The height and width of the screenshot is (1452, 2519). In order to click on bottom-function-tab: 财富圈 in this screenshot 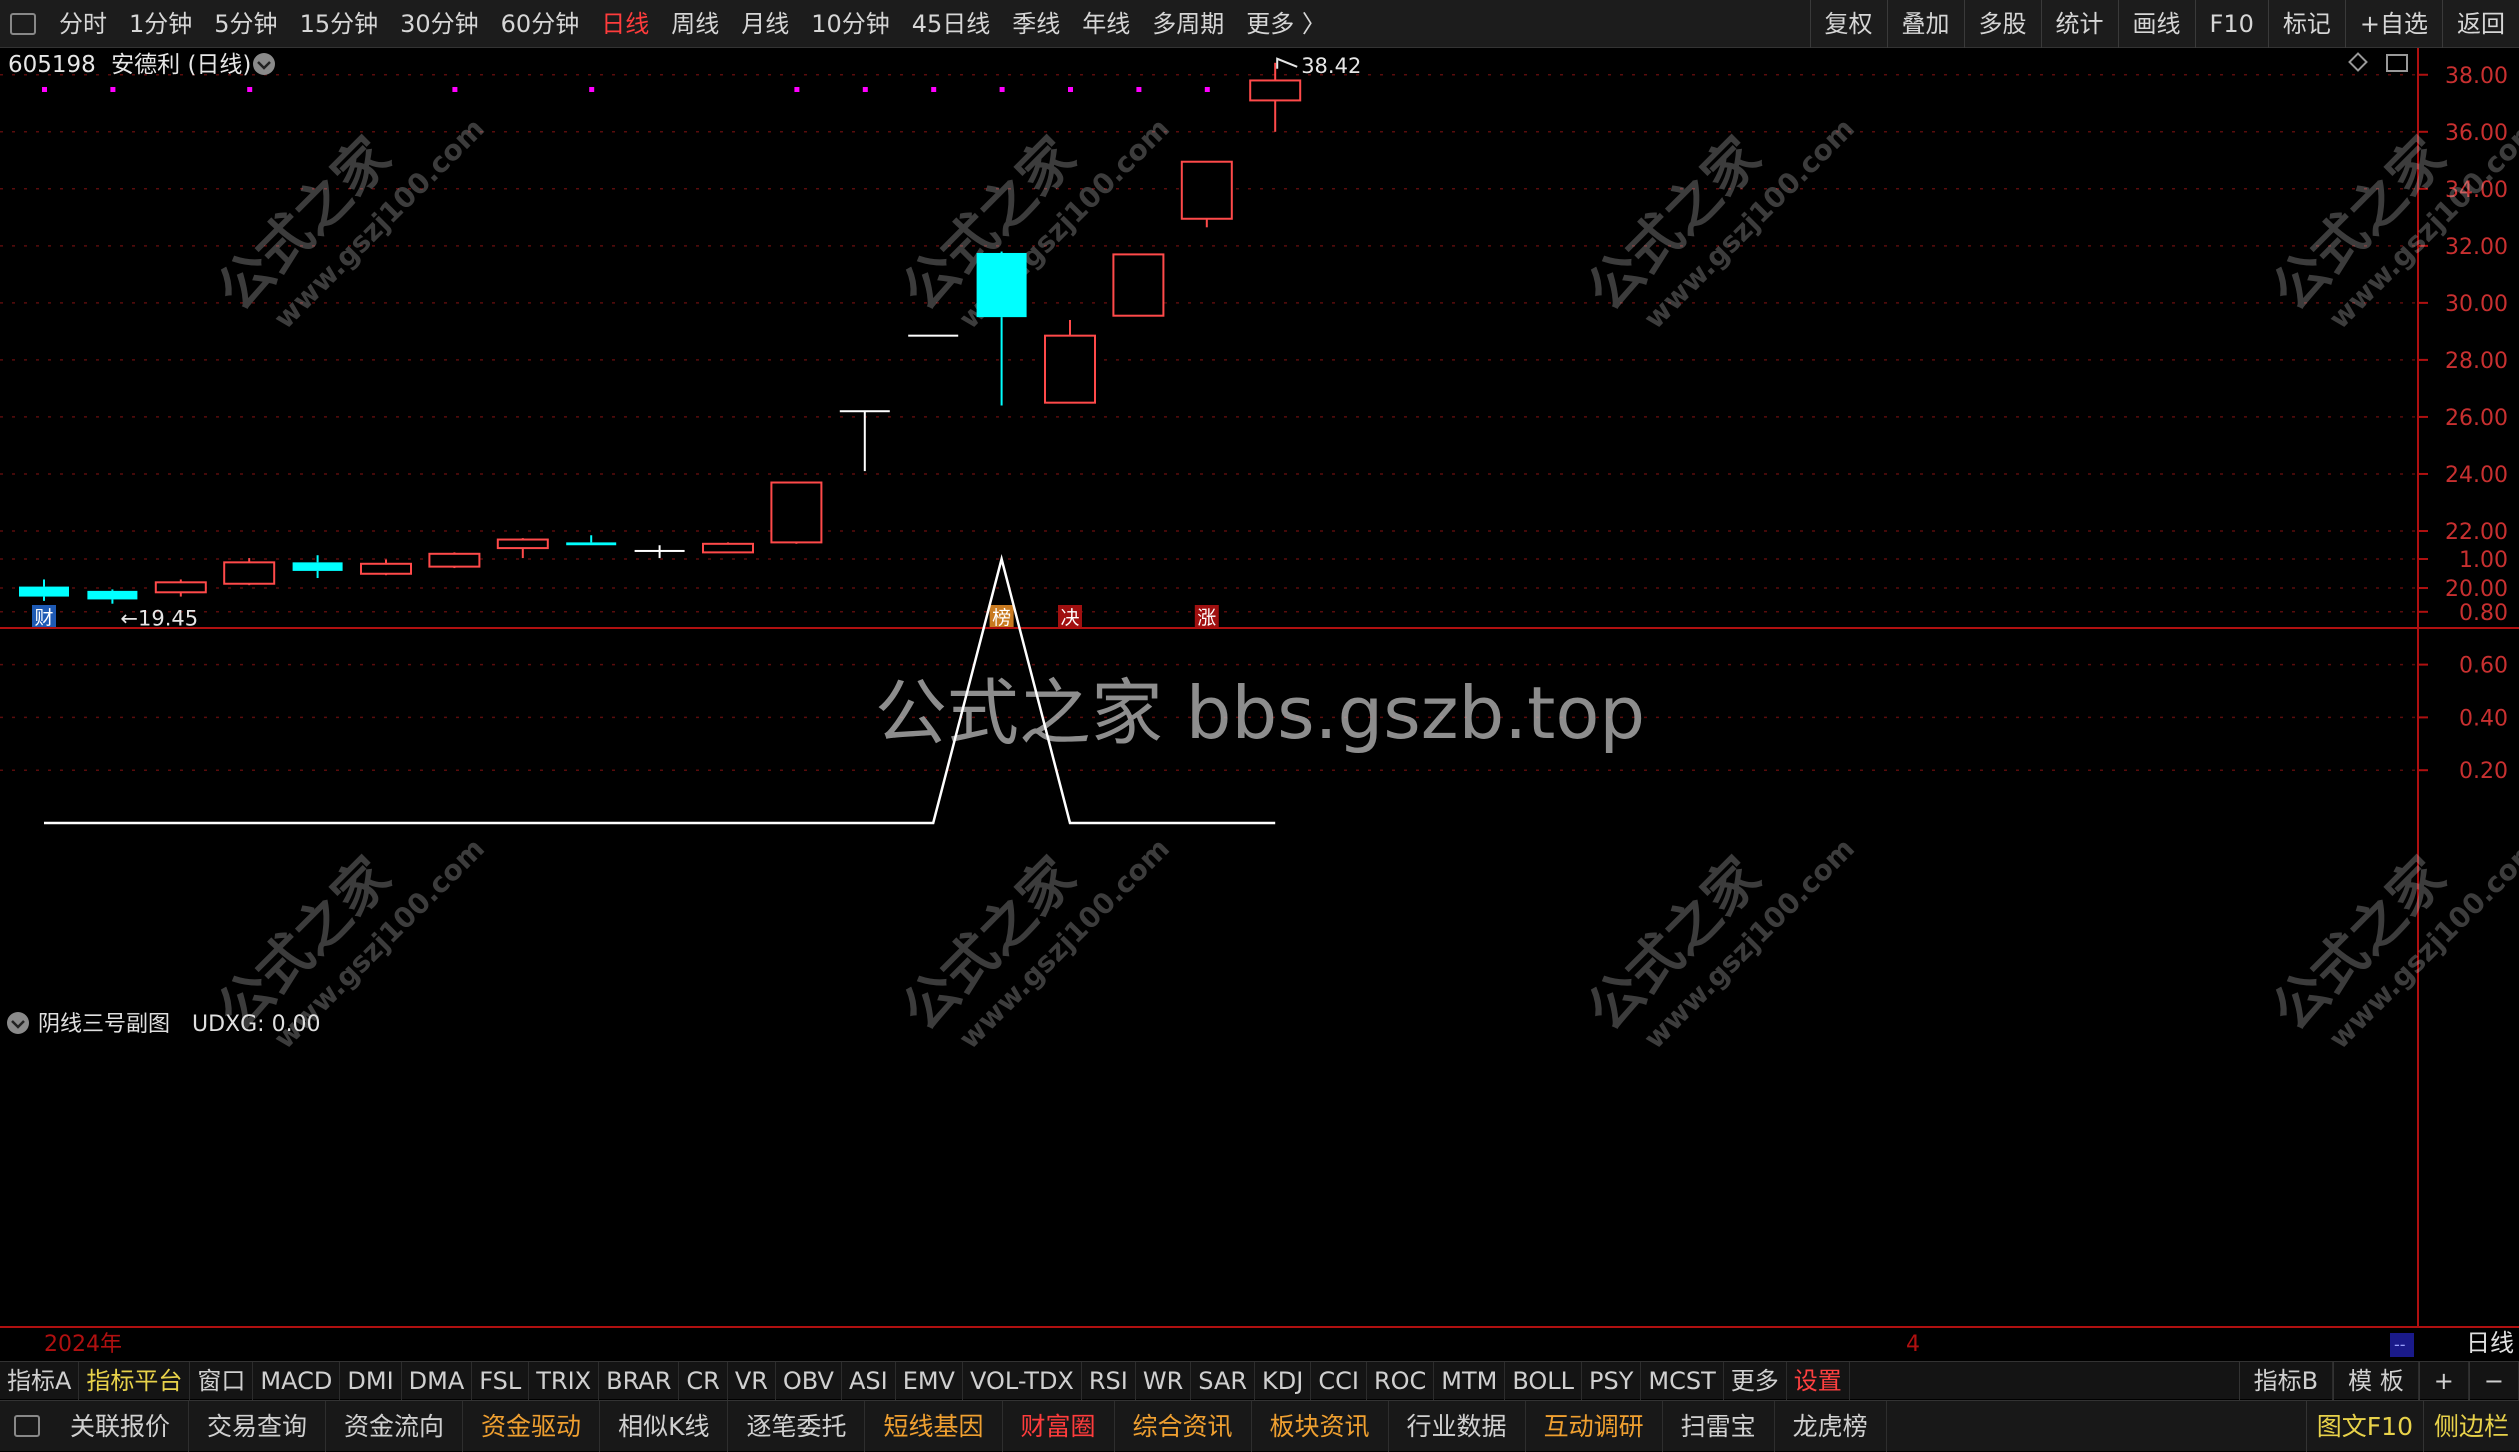, I will do `click(1059, 1426)`.